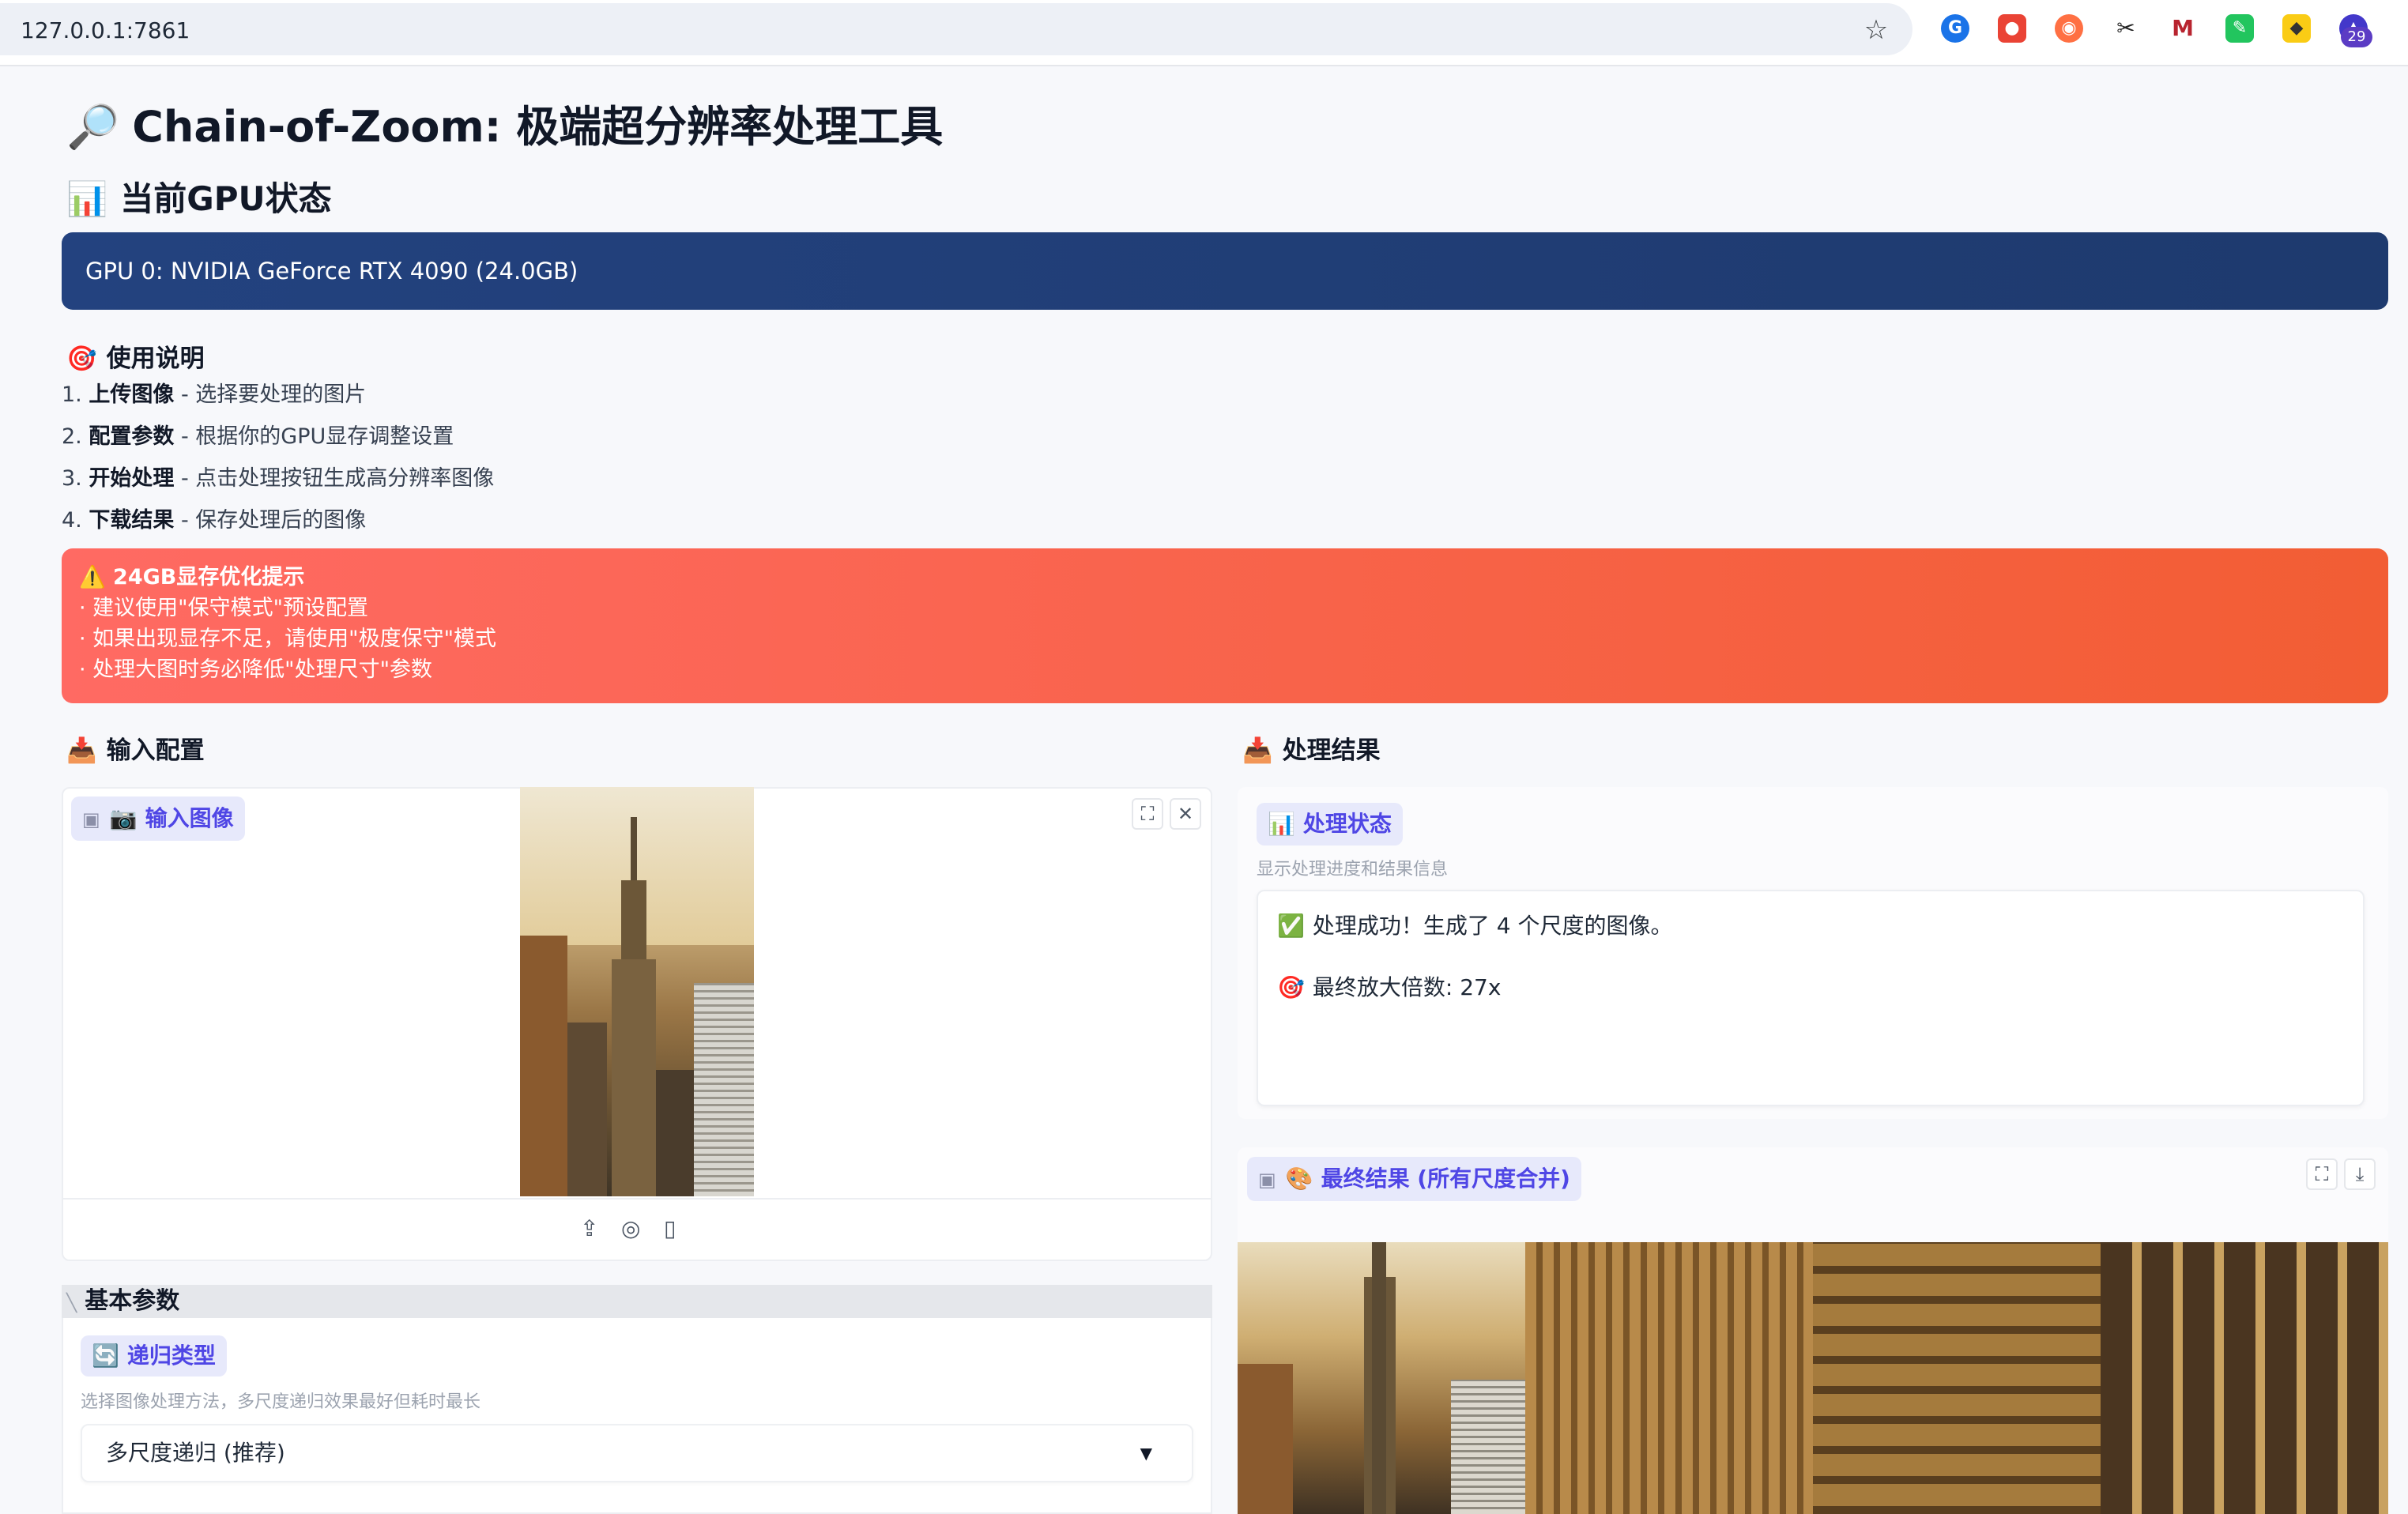 This screenshot has width=2408, height=1514. I want to click on status-scale-line: 🎯 最终放大倍数: 27x, so click(1390, 987).